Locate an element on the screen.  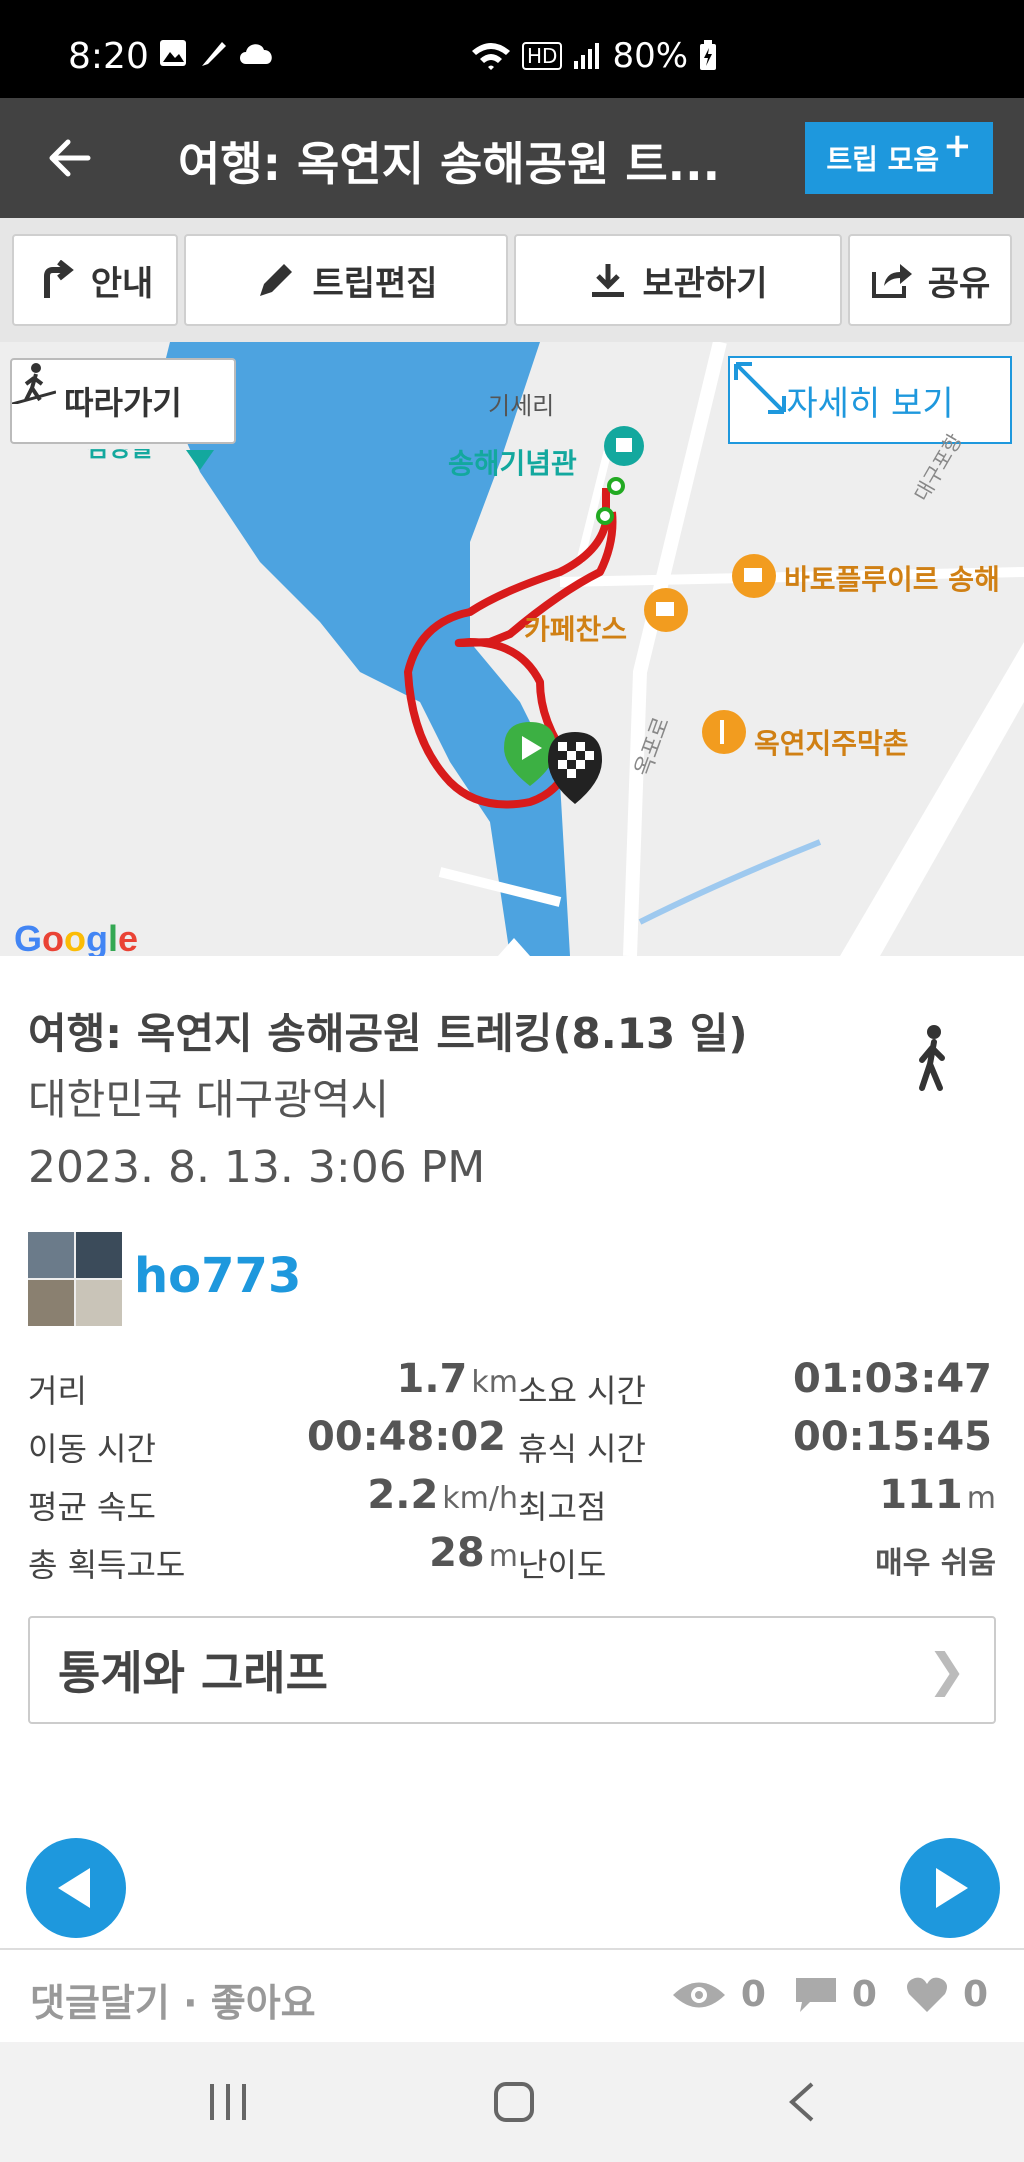
avg-speed-label: 평균 속도 is located at coordinates (92, 1507).